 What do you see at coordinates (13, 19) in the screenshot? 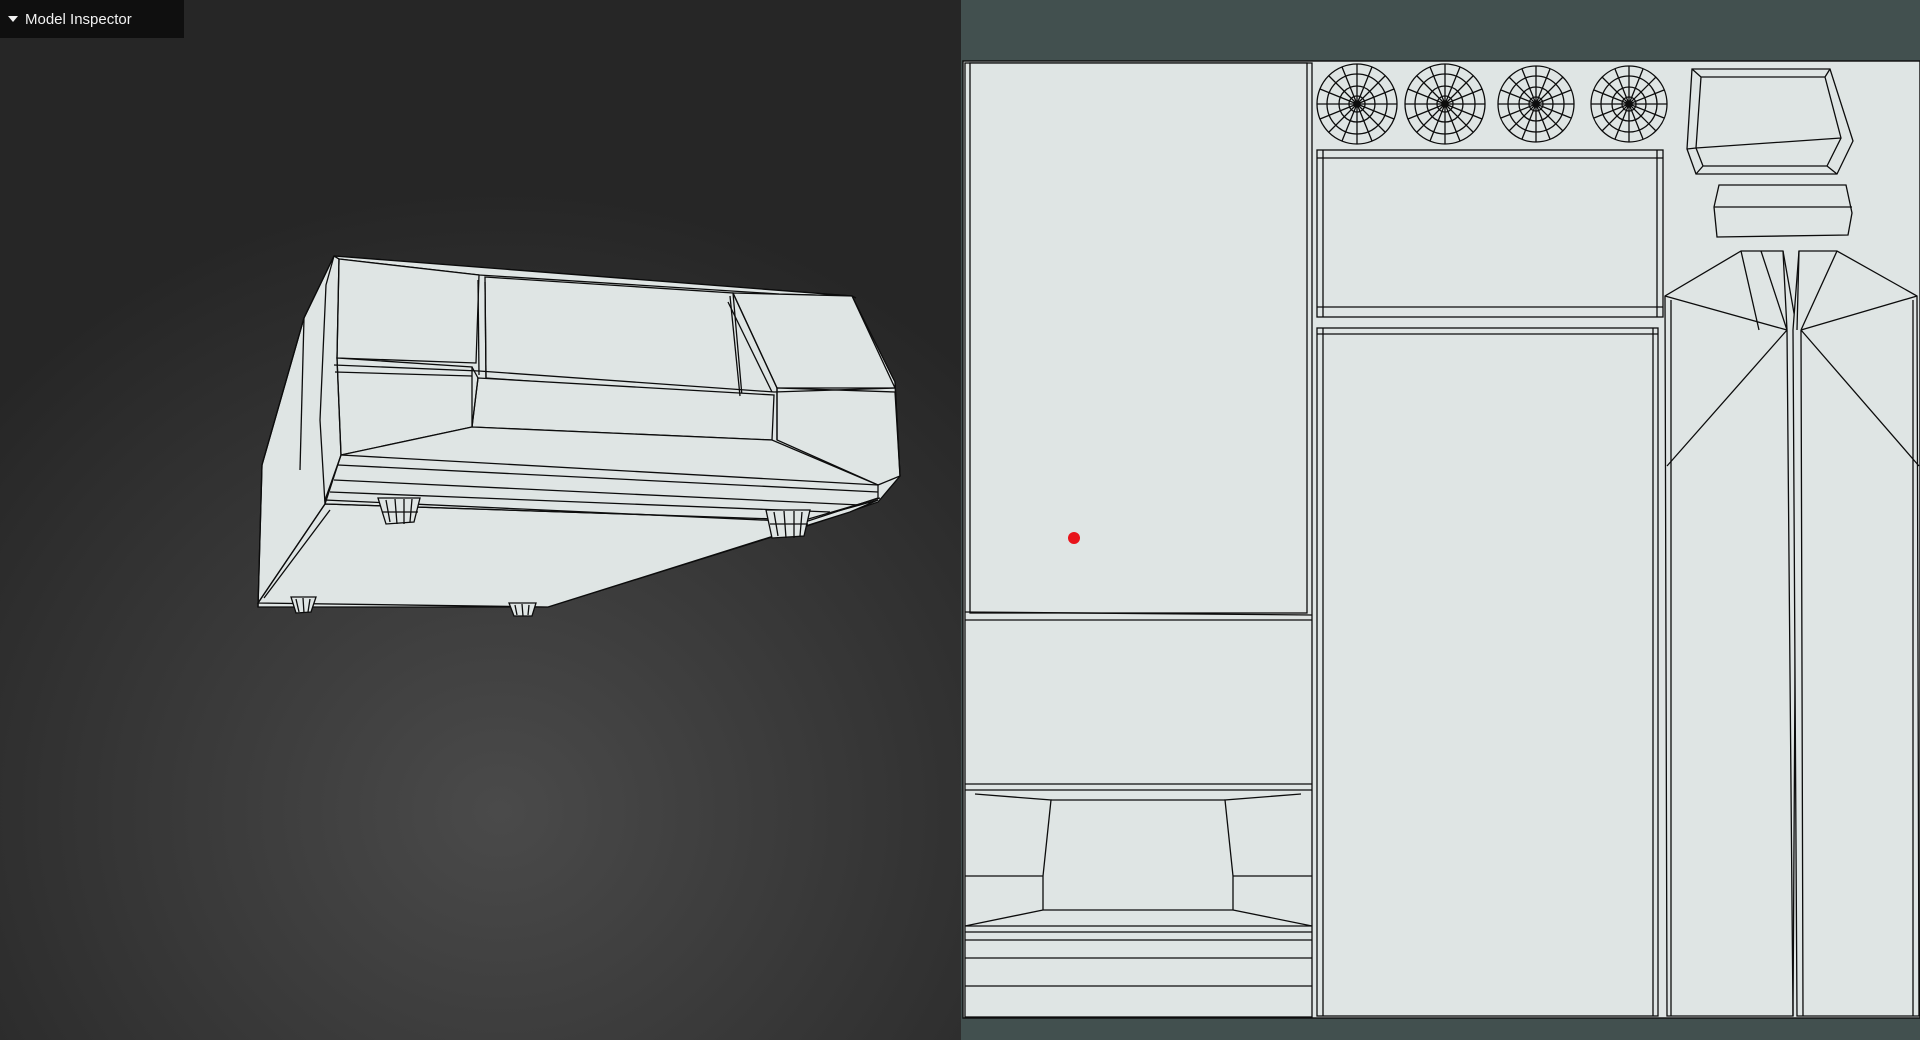
I see `triangle-down-icon` at bounding box center [13, 19].